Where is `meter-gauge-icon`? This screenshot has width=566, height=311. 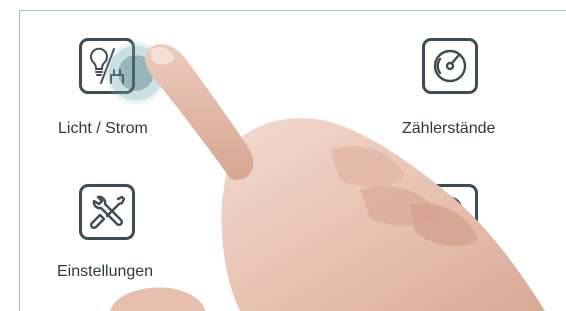
meter-gauge-icon is located at coordinates (450, 66).